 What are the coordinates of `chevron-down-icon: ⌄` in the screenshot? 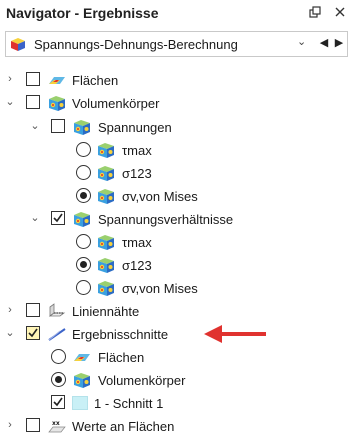 It's located at (301, 41).